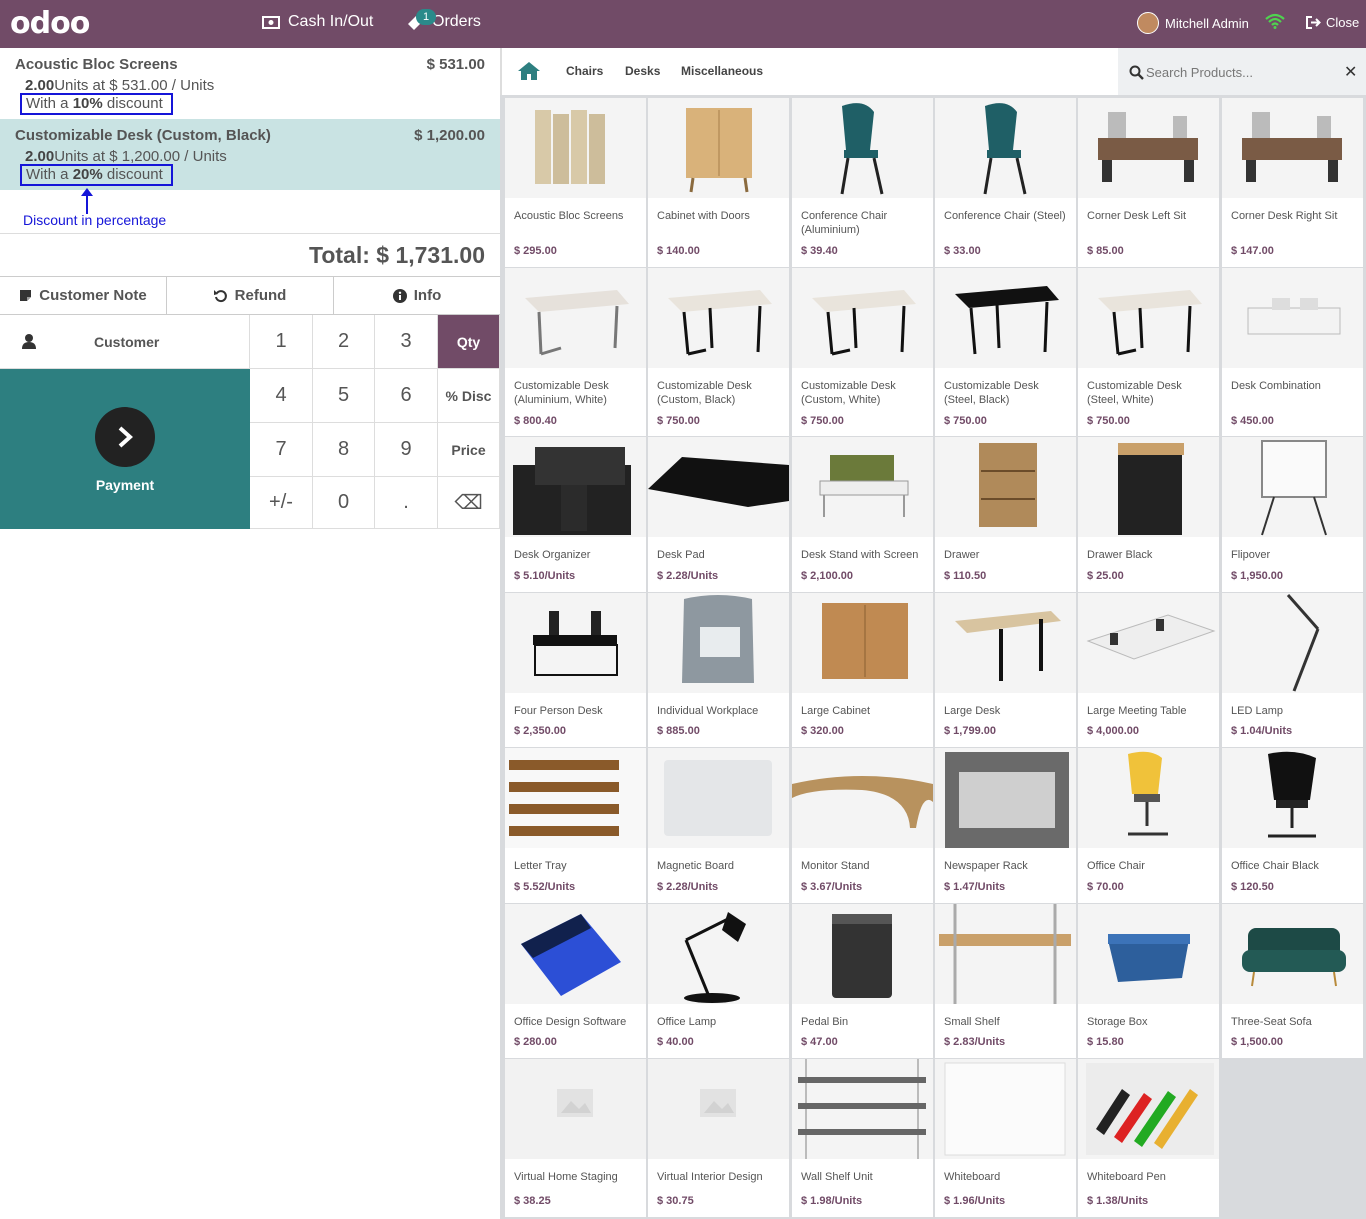  What do you see at coordinates (1148, 981) in the screenshot?
I see `product-card: Storage Box $ 15.80` at bounding box center [1148, 981].